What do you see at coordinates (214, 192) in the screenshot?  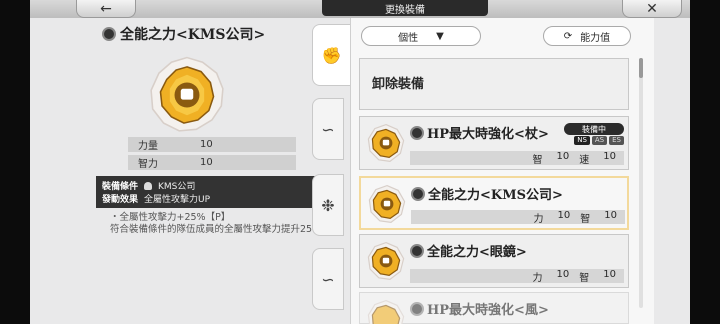 I see `condition-box: 裝備條件 KMS公司 發動效果 全屬性攻擊力UP` at bounding box center [214, 192].